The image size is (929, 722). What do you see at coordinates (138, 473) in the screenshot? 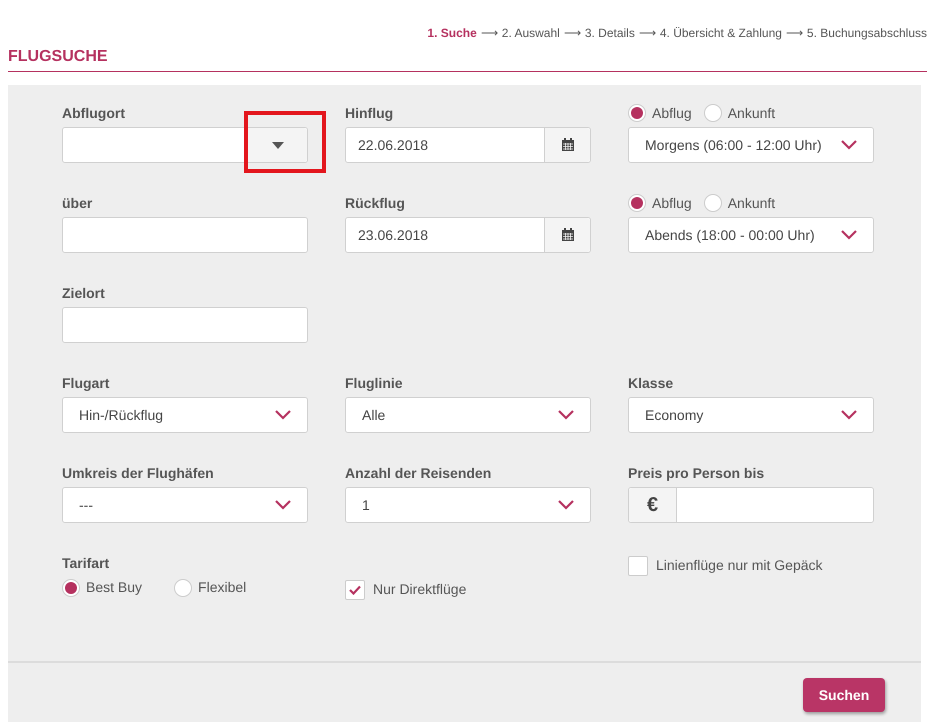
I see `field-label: Umkreis der Flughäfen` at bounding box center [138, 473].